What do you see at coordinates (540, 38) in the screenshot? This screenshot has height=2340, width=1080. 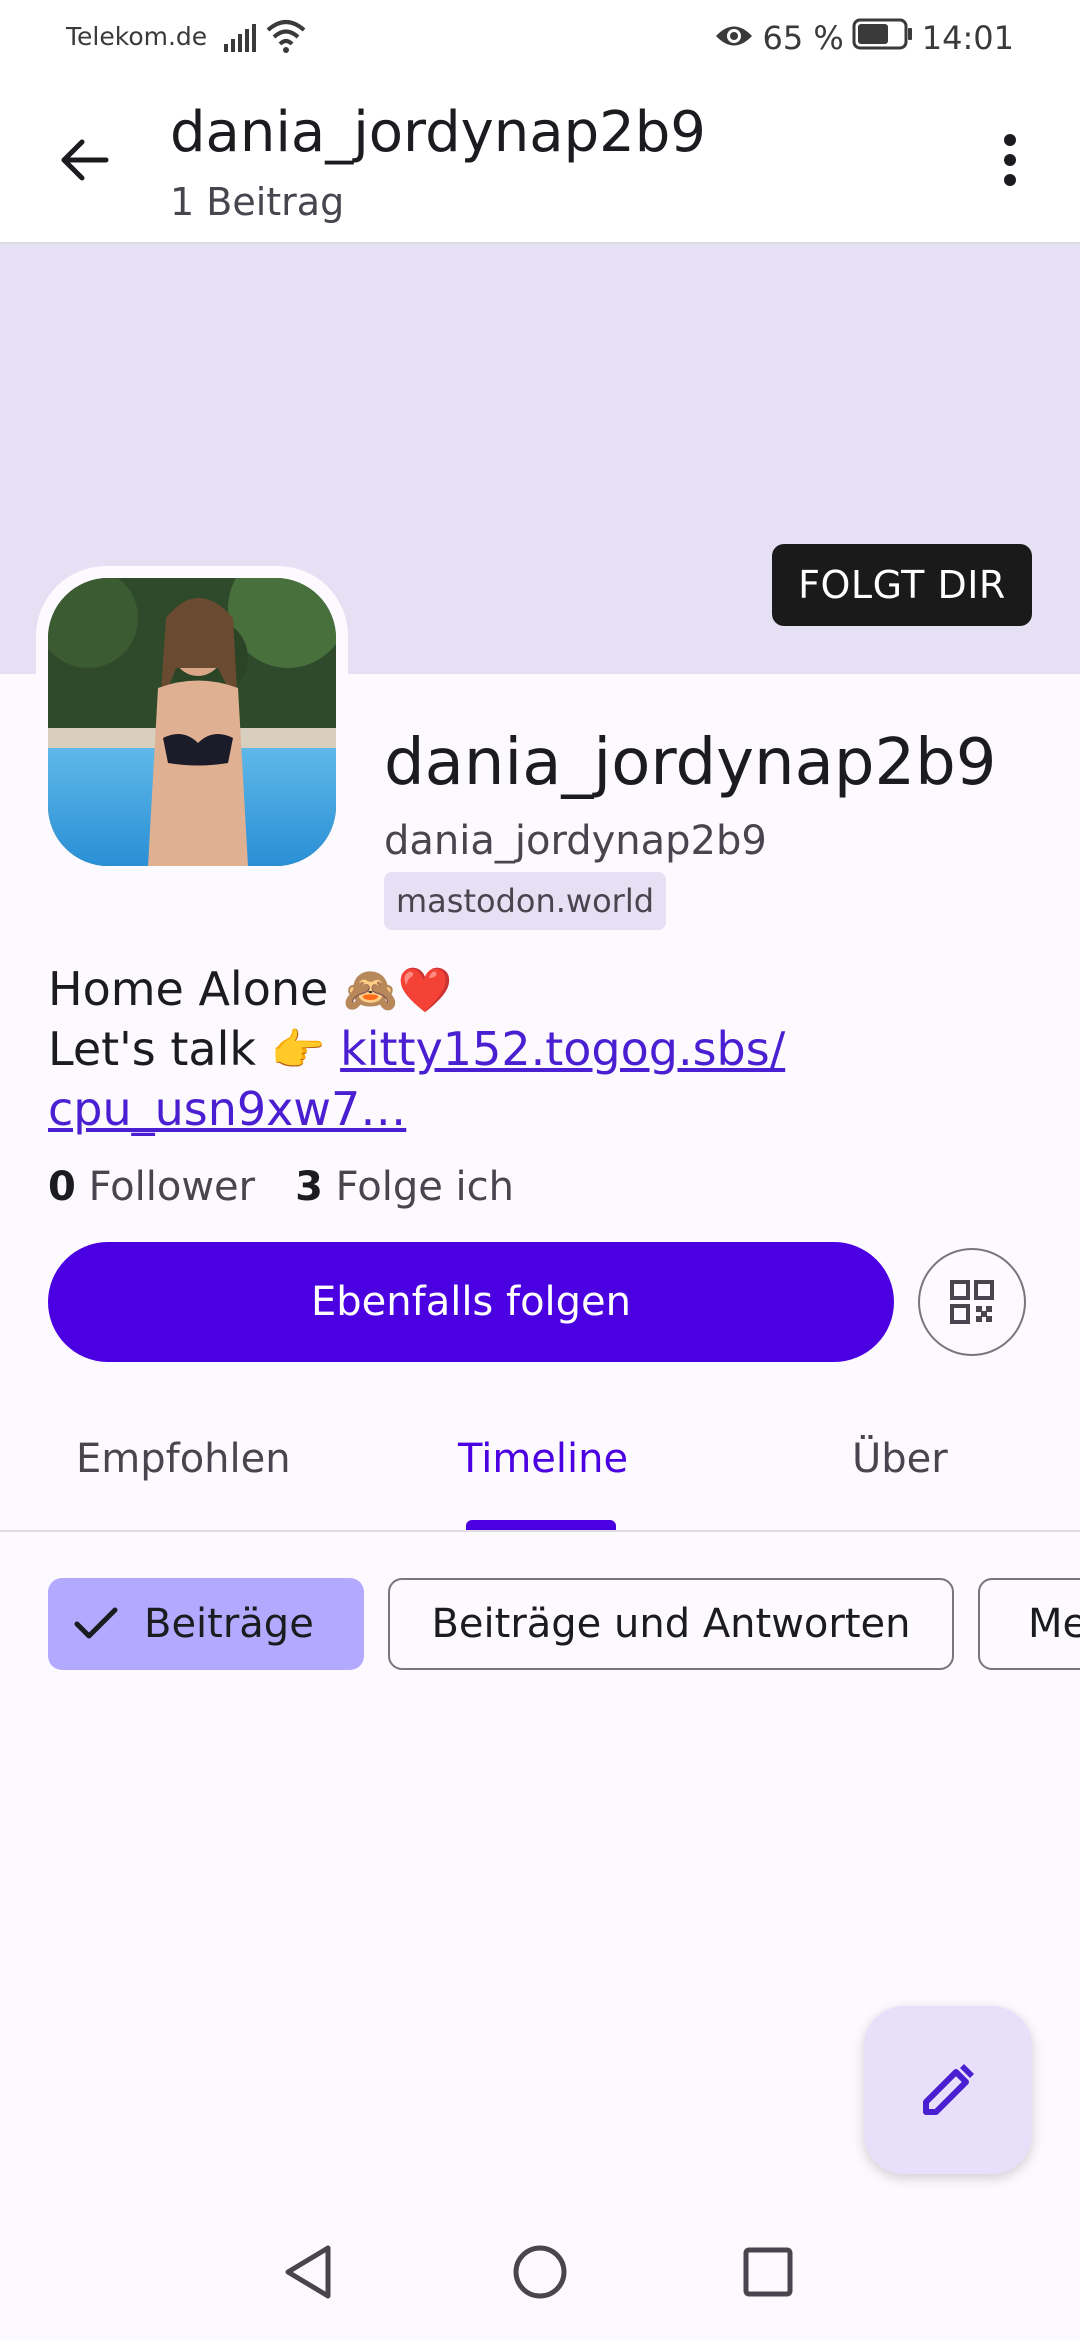 I see `status-bar: Telekom.de 65 % 14:01` at bounding box center [540, 38].